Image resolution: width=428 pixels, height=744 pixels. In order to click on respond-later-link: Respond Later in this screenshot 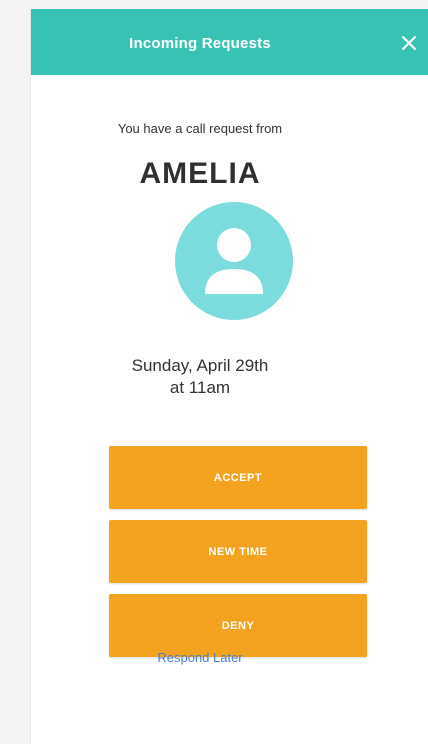, I will do `click(200, 657)`.